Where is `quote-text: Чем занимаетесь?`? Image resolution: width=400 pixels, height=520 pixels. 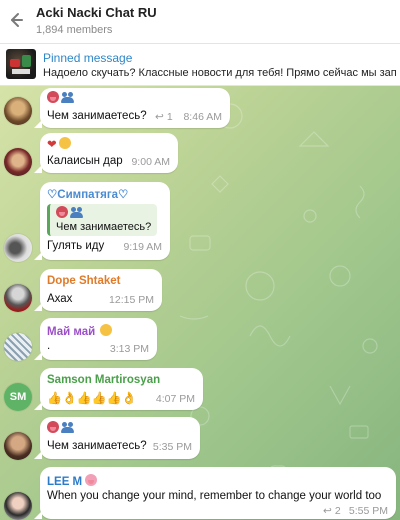
quote-text: Чем занимаетесь? is located at coordinates (104, 227).